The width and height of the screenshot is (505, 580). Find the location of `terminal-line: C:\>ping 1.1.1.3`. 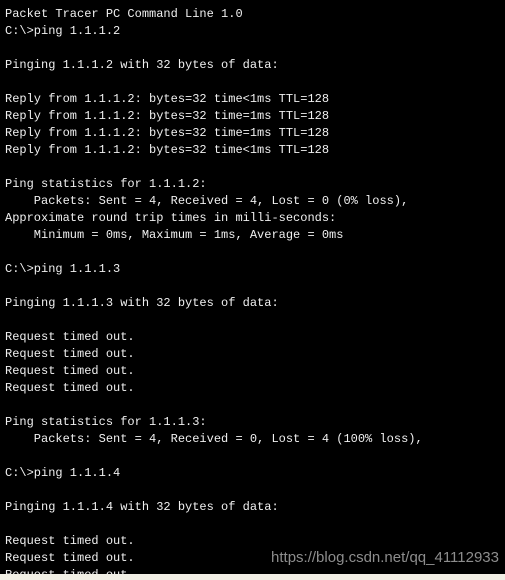

terminal-line: C:\>ping 1.1.1.3 is located at coordinates (63, 269).